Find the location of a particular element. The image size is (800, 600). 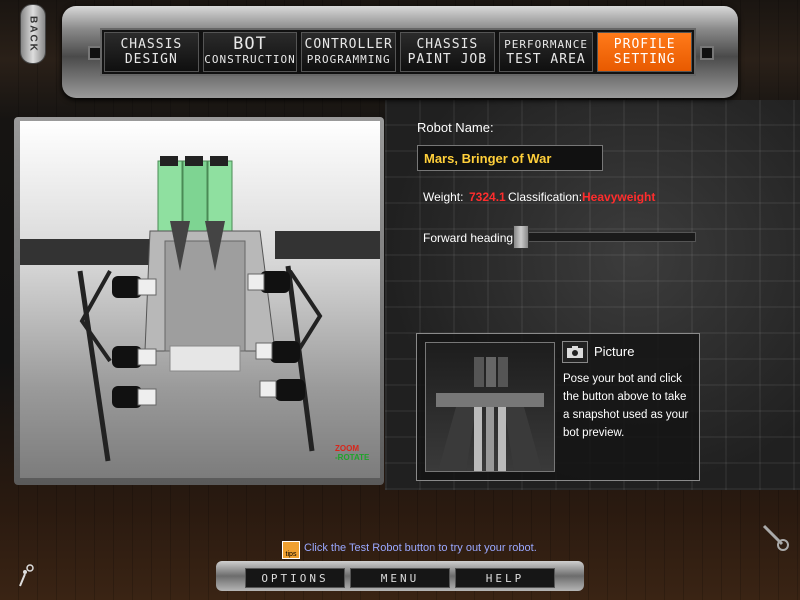

back-label: BACK is located at coordinates (33, 34).